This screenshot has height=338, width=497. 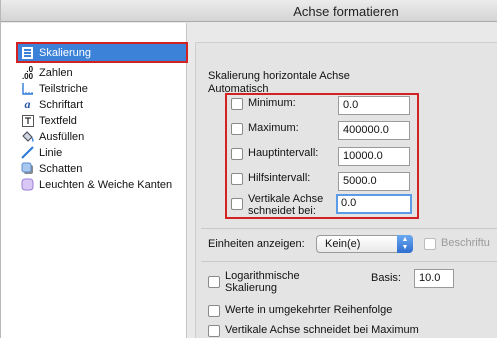 What do you see at coordinates (214, 282) in the screenshot?
I see `log-scale-checkbox` at bounding box center [214, 282].